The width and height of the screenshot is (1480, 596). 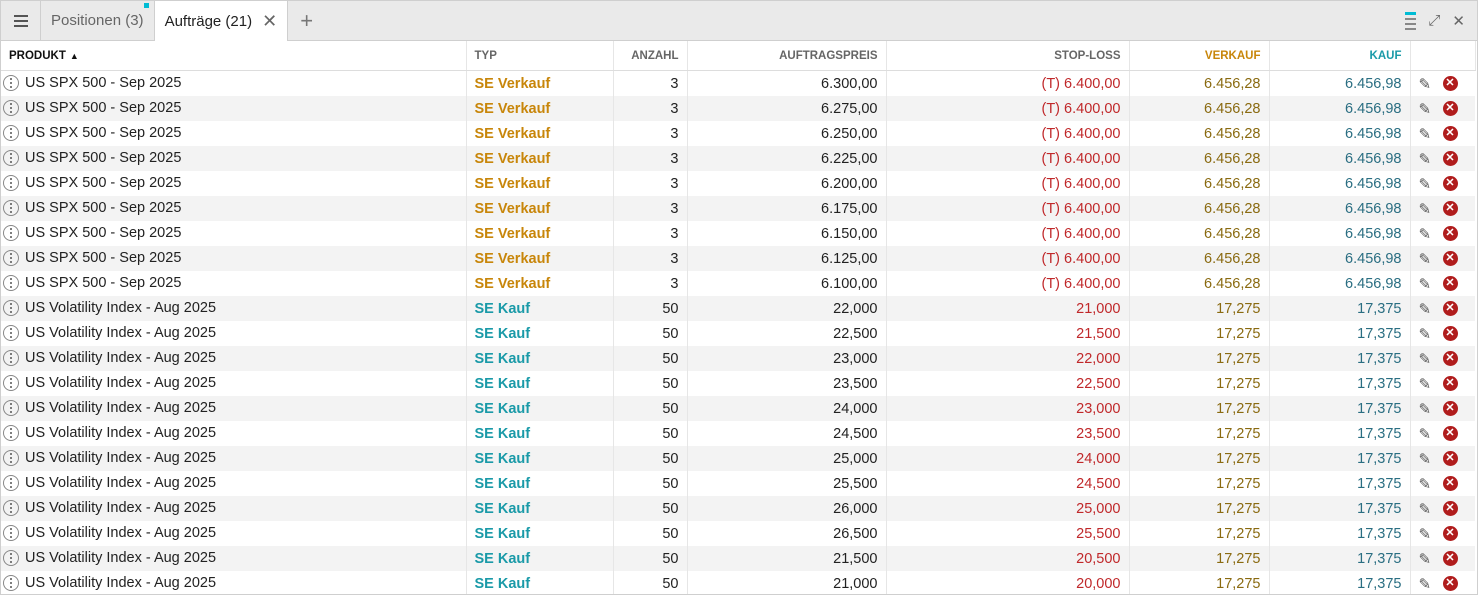 What do you see at coordinates (787, 533) in the screenshot?
I see `cell-auftragspreis: 26,500` at bounding box center [787, 533].